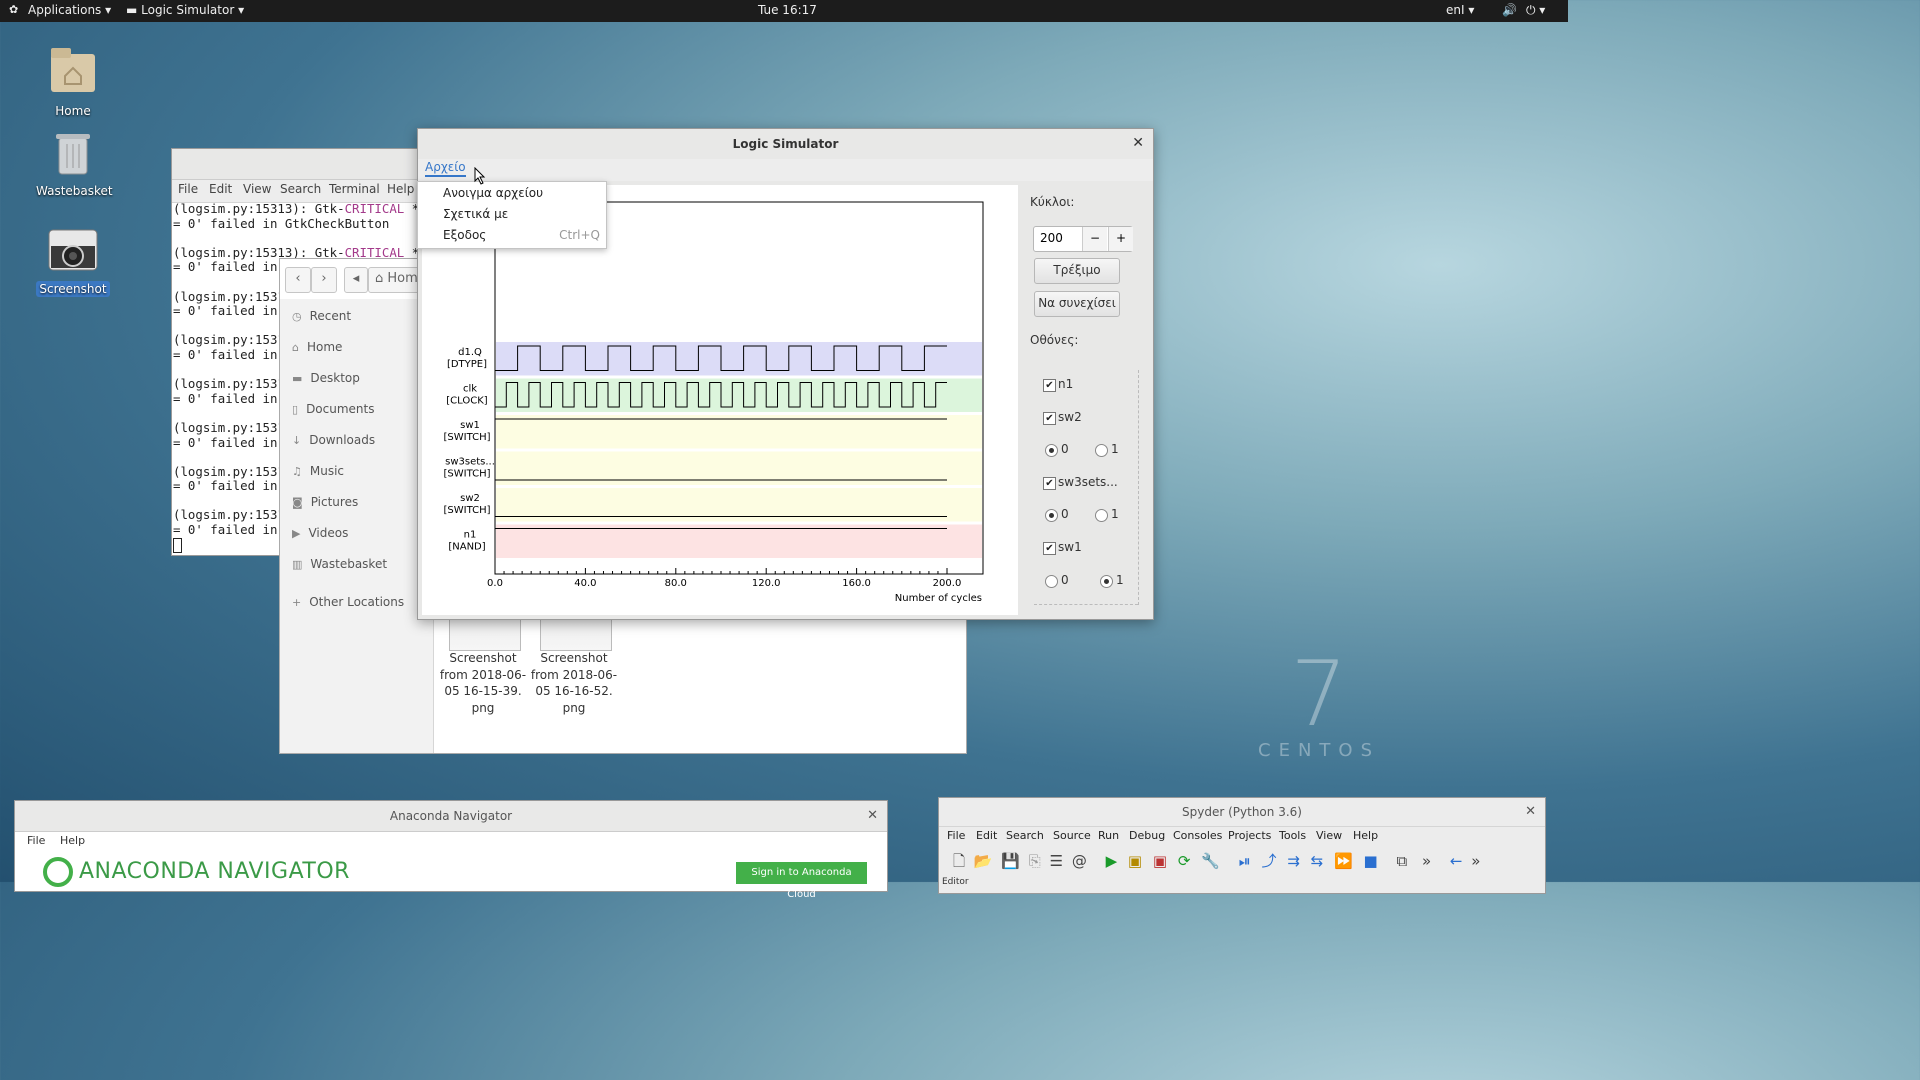 The height and width of the screenshot is (1080, 1920). What do you see at coordinates (225, 486) in the screenshot?
I see `terminal-text: = 0' failed in` at bounding box center [225, 486].